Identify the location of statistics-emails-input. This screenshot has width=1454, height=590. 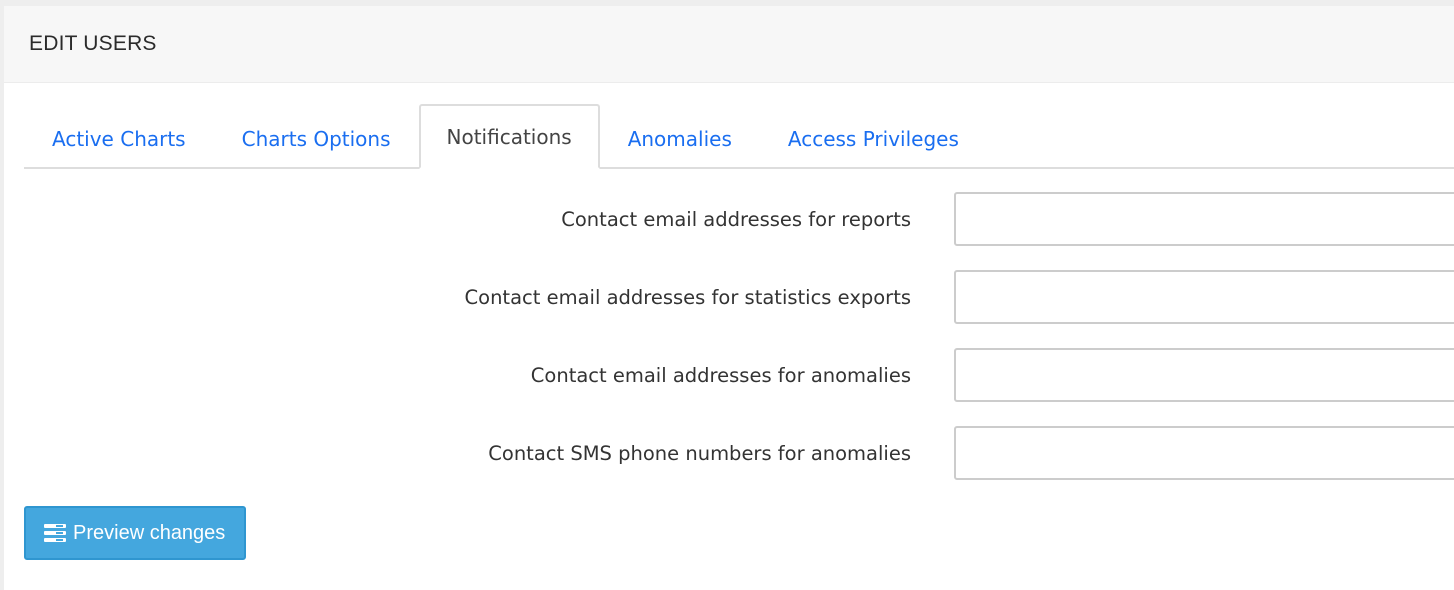
(1204, 297).